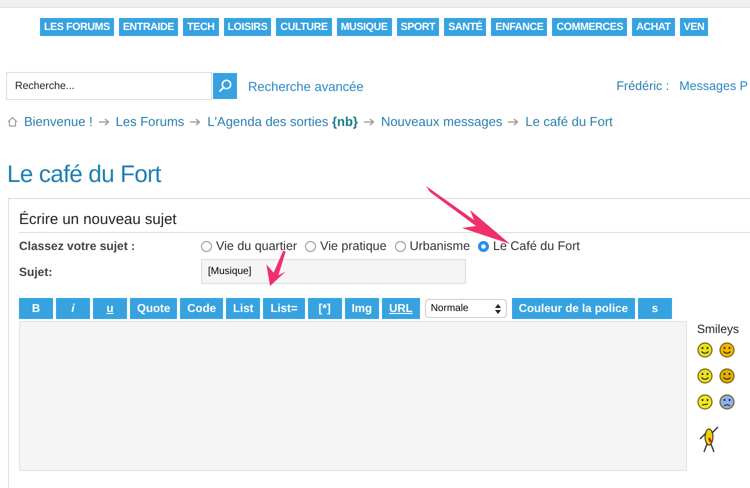  What do you see at coordinates (249, 246) in the screenshot?
I see `category-radio: Vie du quartier` at bounding box center [249, 246].